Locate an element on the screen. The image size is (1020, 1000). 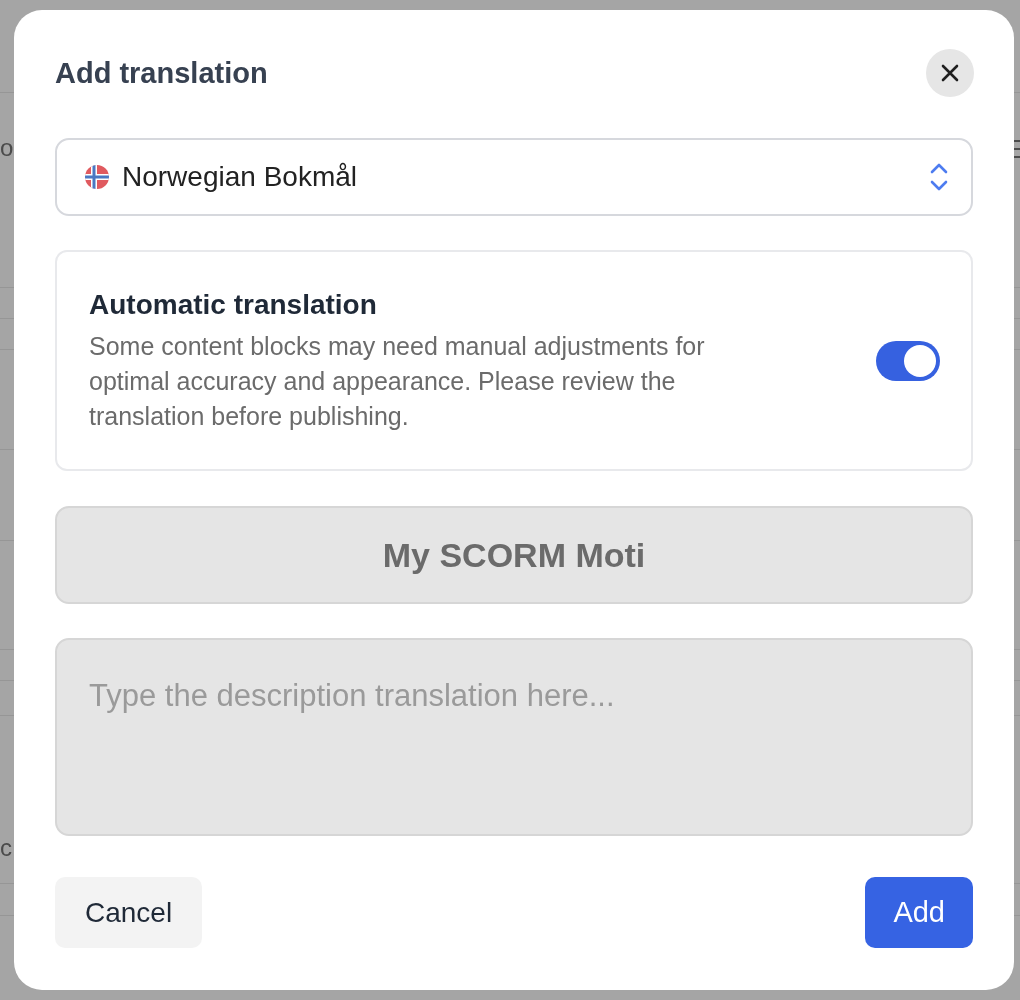
dialog-title: Add translation is located at coordinates (161, 73).